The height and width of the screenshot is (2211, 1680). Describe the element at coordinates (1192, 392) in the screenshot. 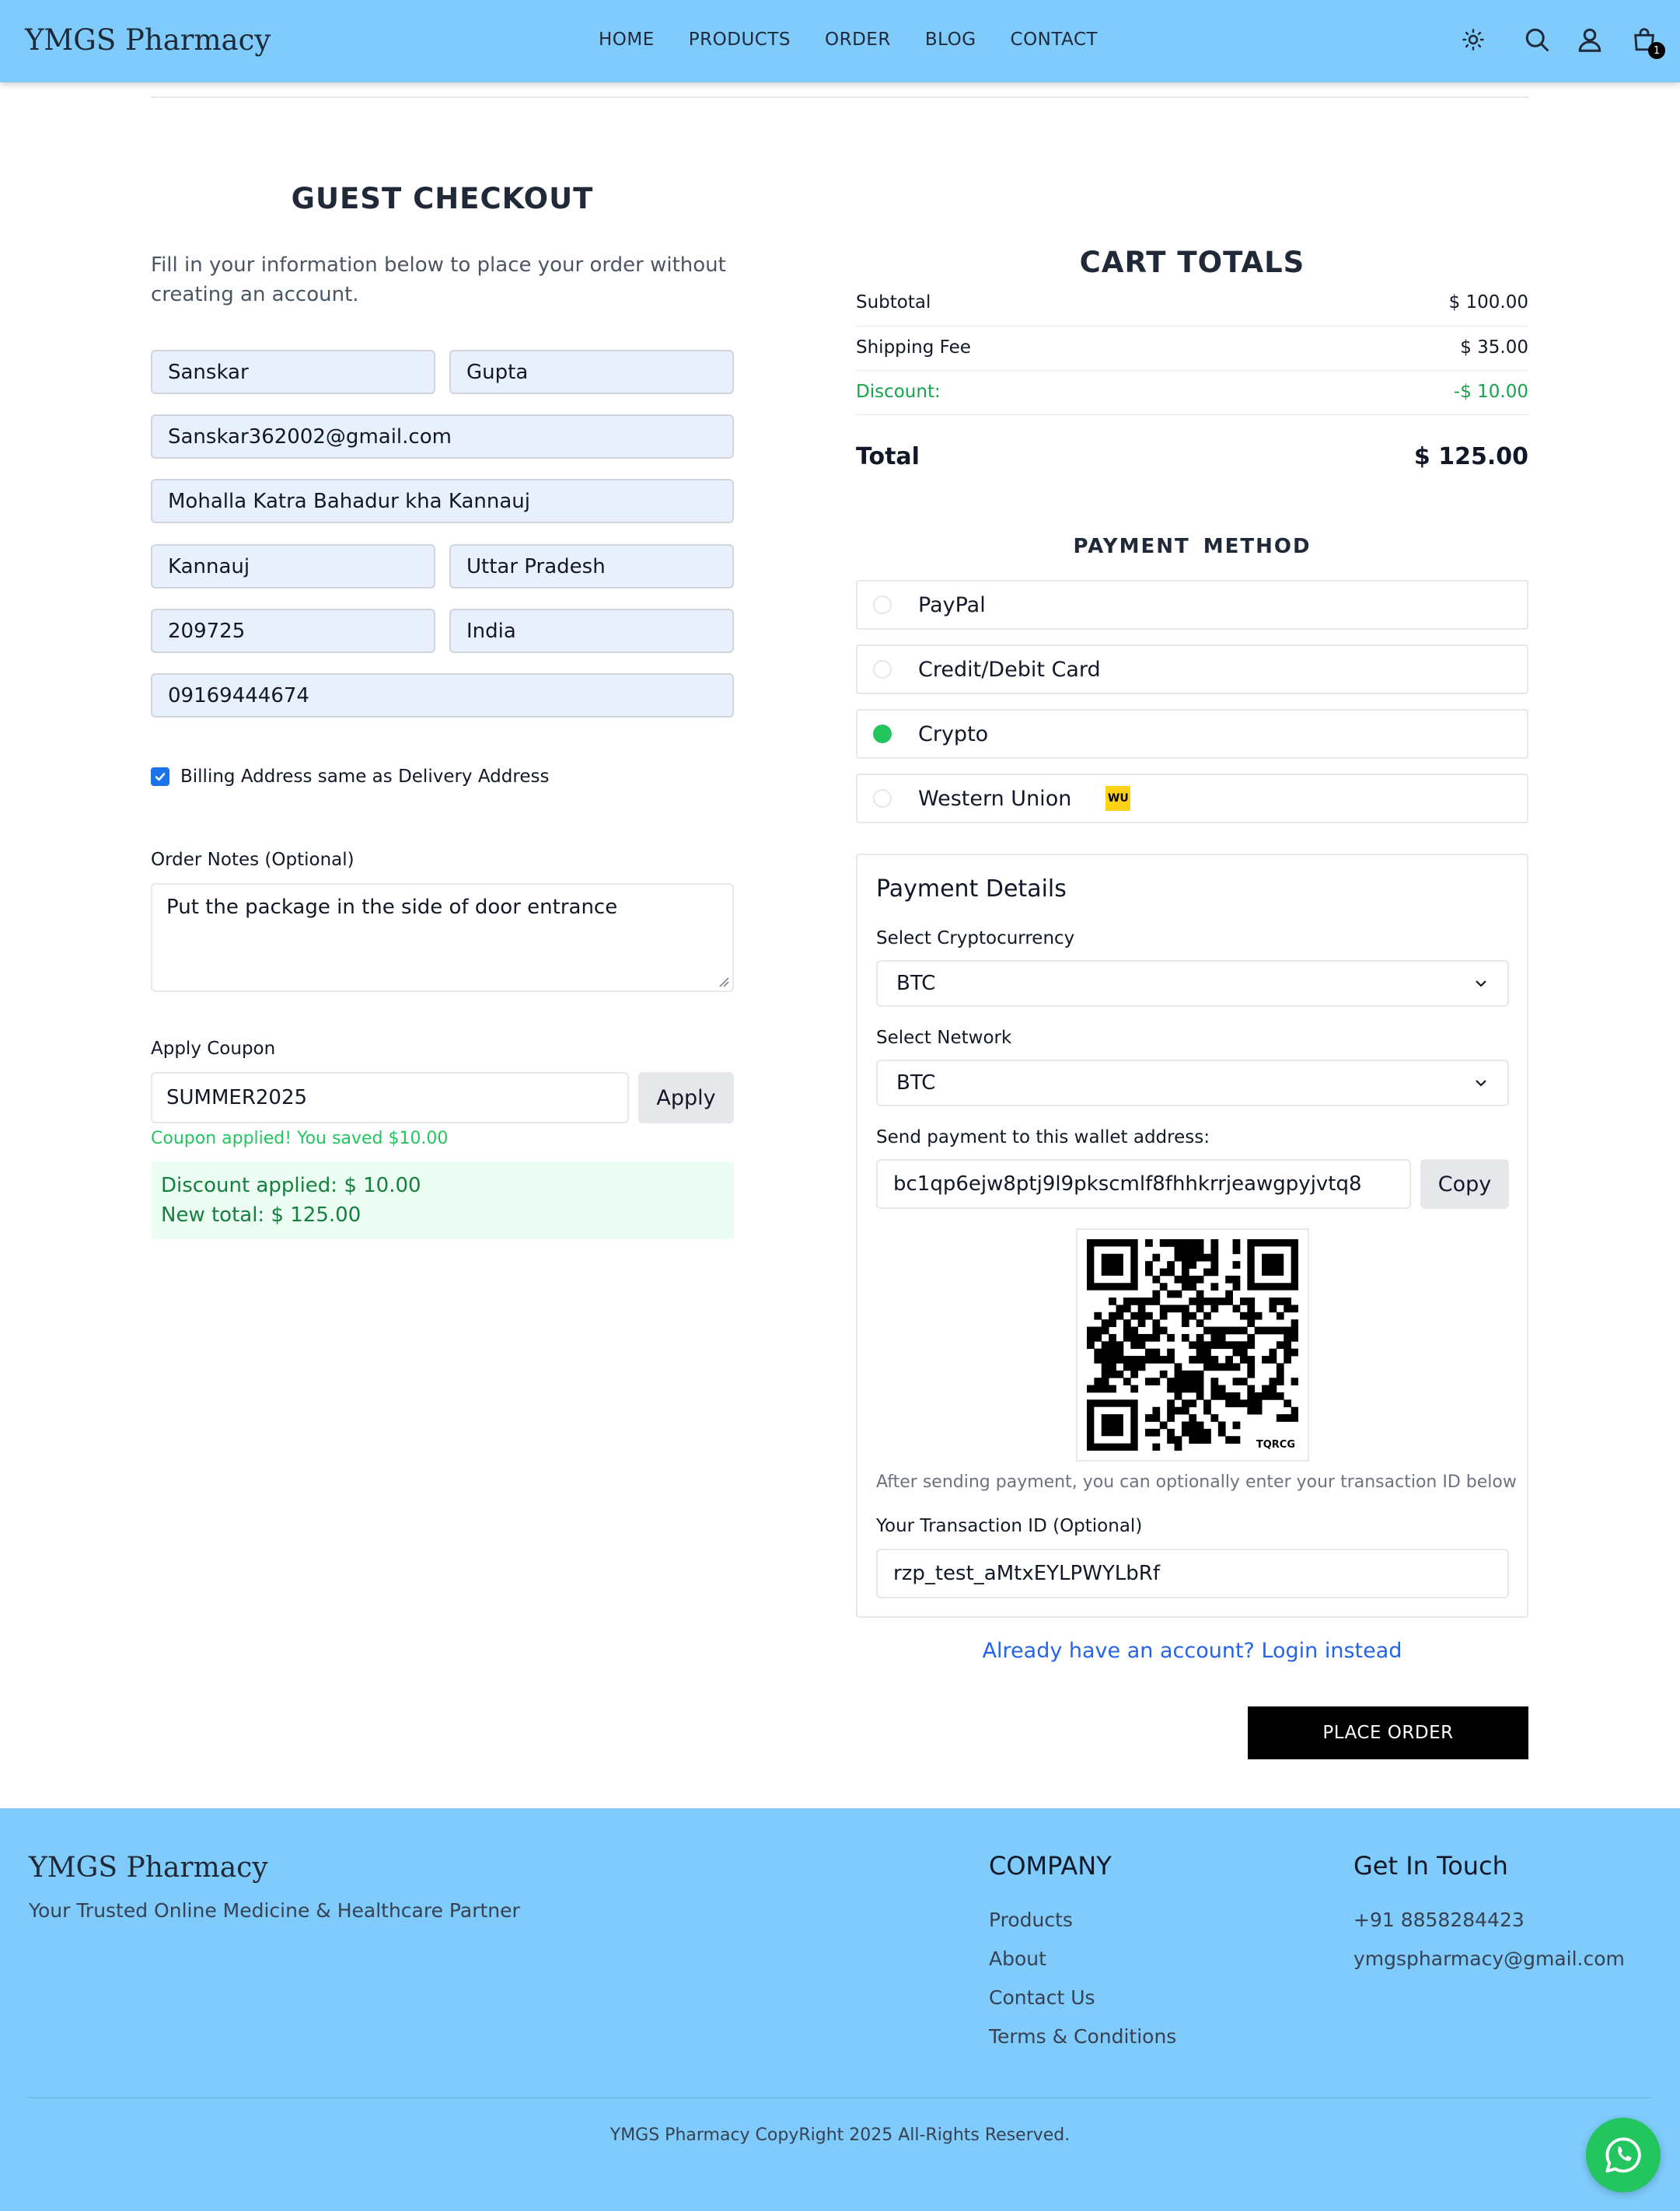

I see `discount-row: Discount: -$ 10.00` at that location.